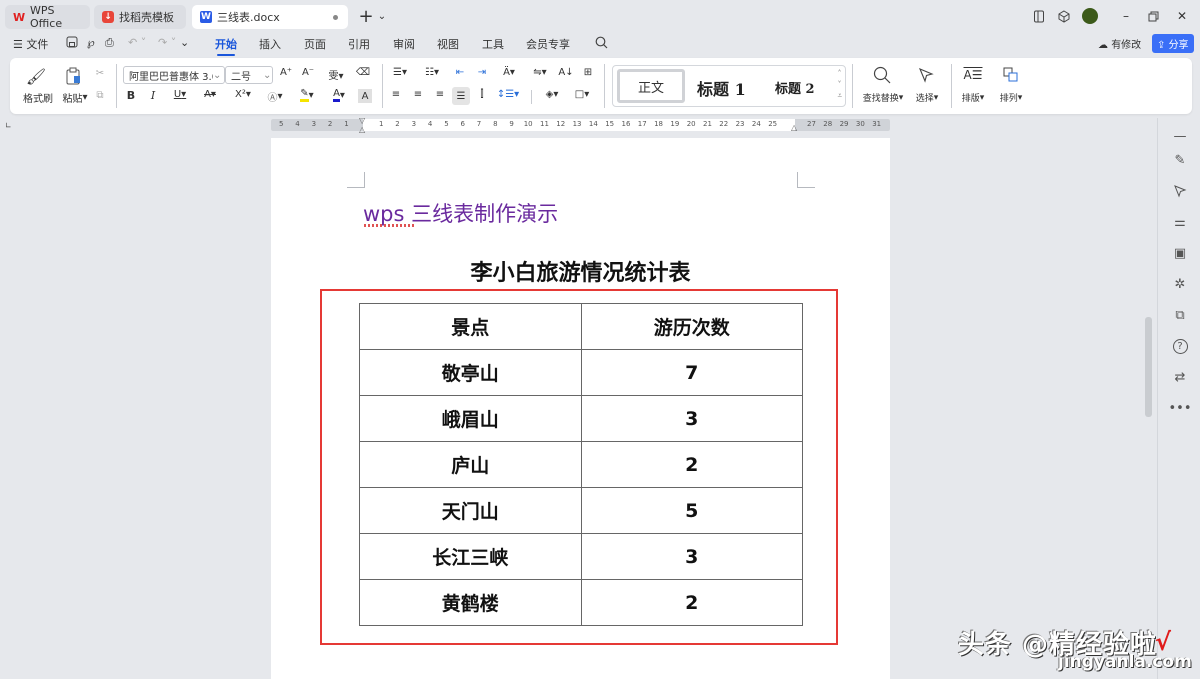  What do you see at coordinates (883, 98) in the screenshot?
I see `find-replace-button: 查找替换 ▾` at bounding box center [883, 98].